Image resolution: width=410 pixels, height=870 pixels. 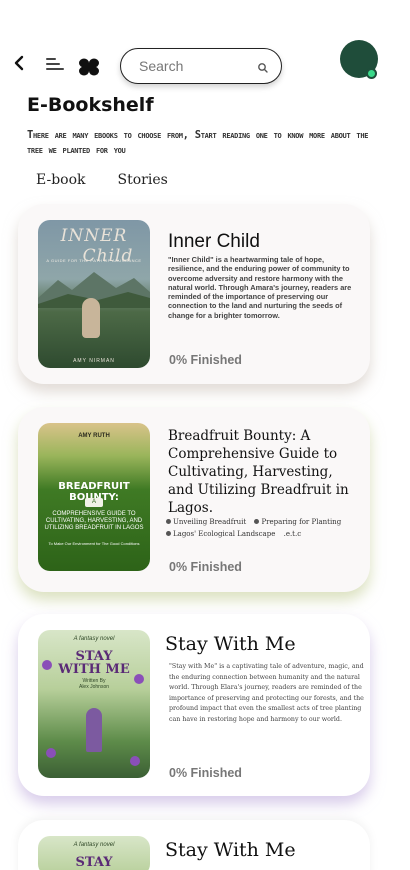 I want to click on cover-badge-text: A, so click(x=93, y=502).